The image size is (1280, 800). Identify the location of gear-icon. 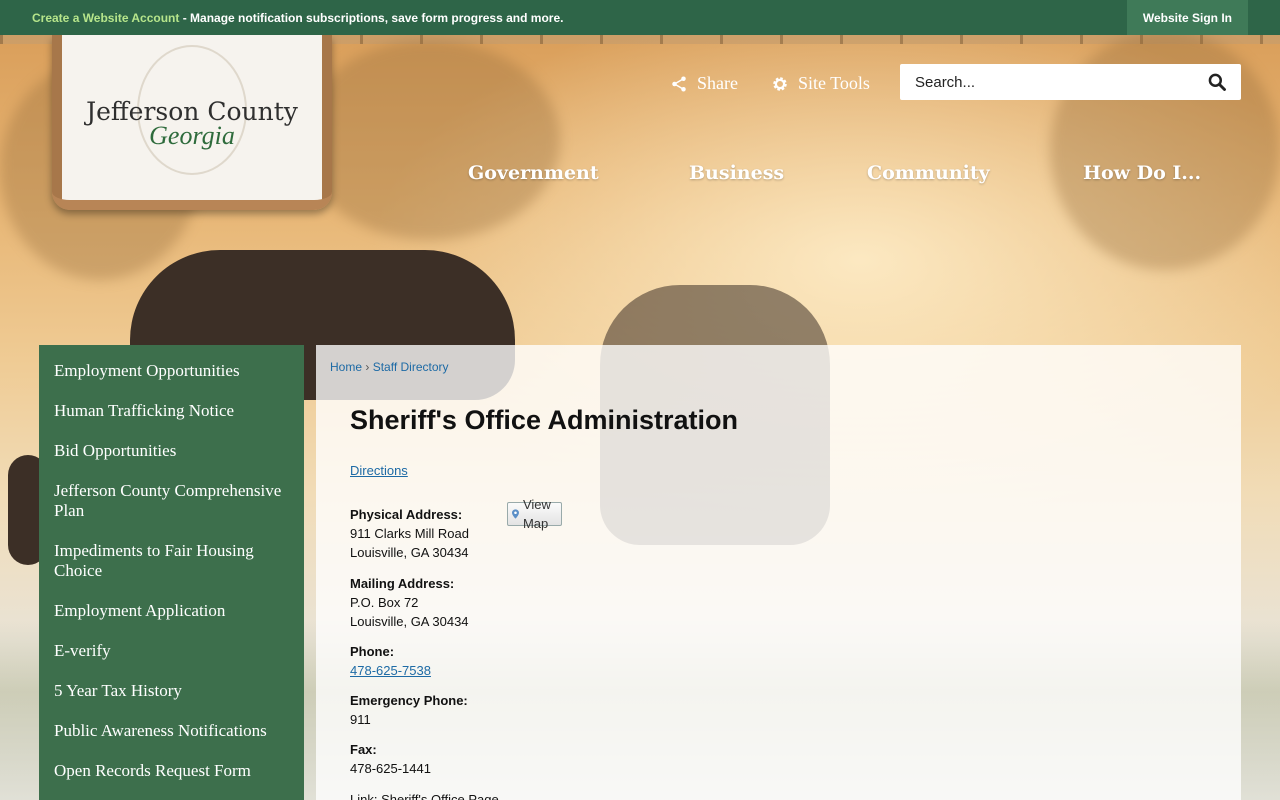
(780, 83).